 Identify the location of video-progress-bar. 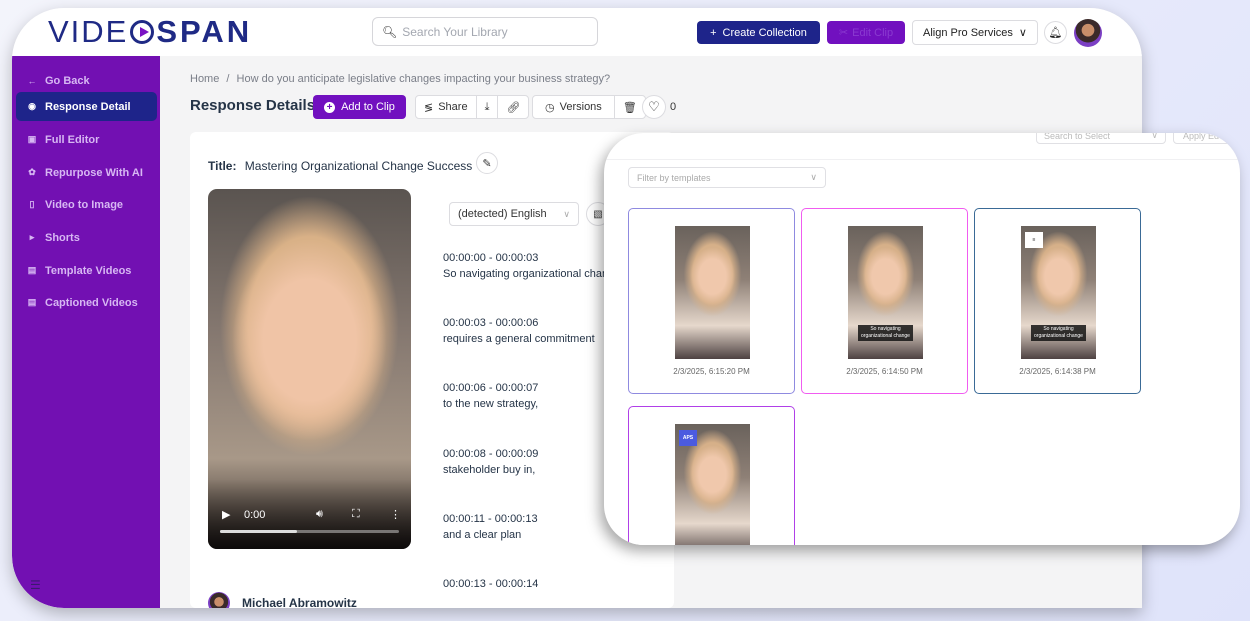
(309, 531).